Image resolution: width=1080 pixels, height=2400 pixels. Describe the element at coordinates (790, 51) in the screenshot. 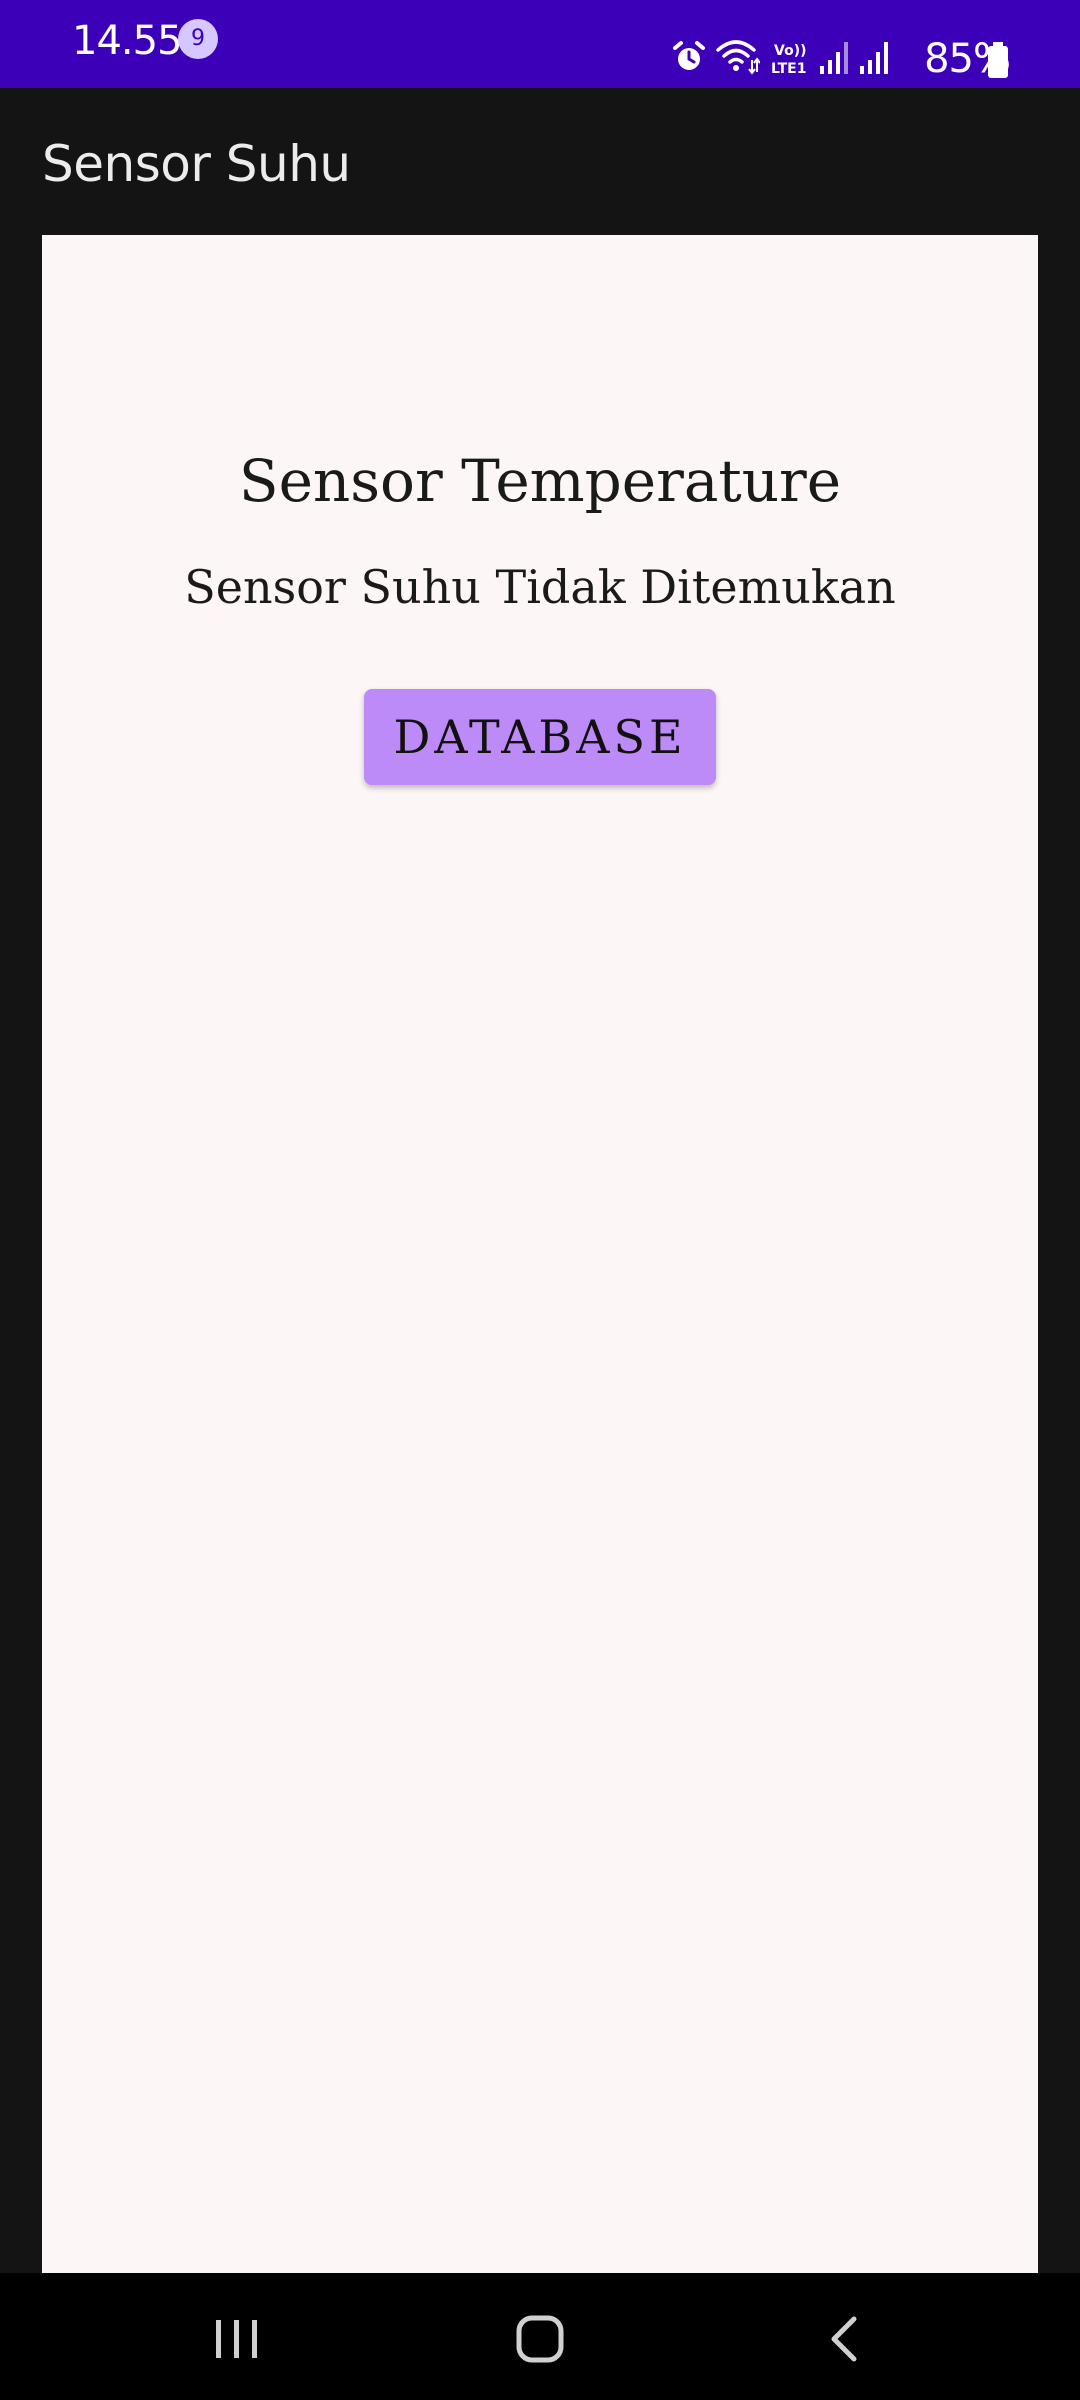

I see `svg-text: Vo))` at that location.